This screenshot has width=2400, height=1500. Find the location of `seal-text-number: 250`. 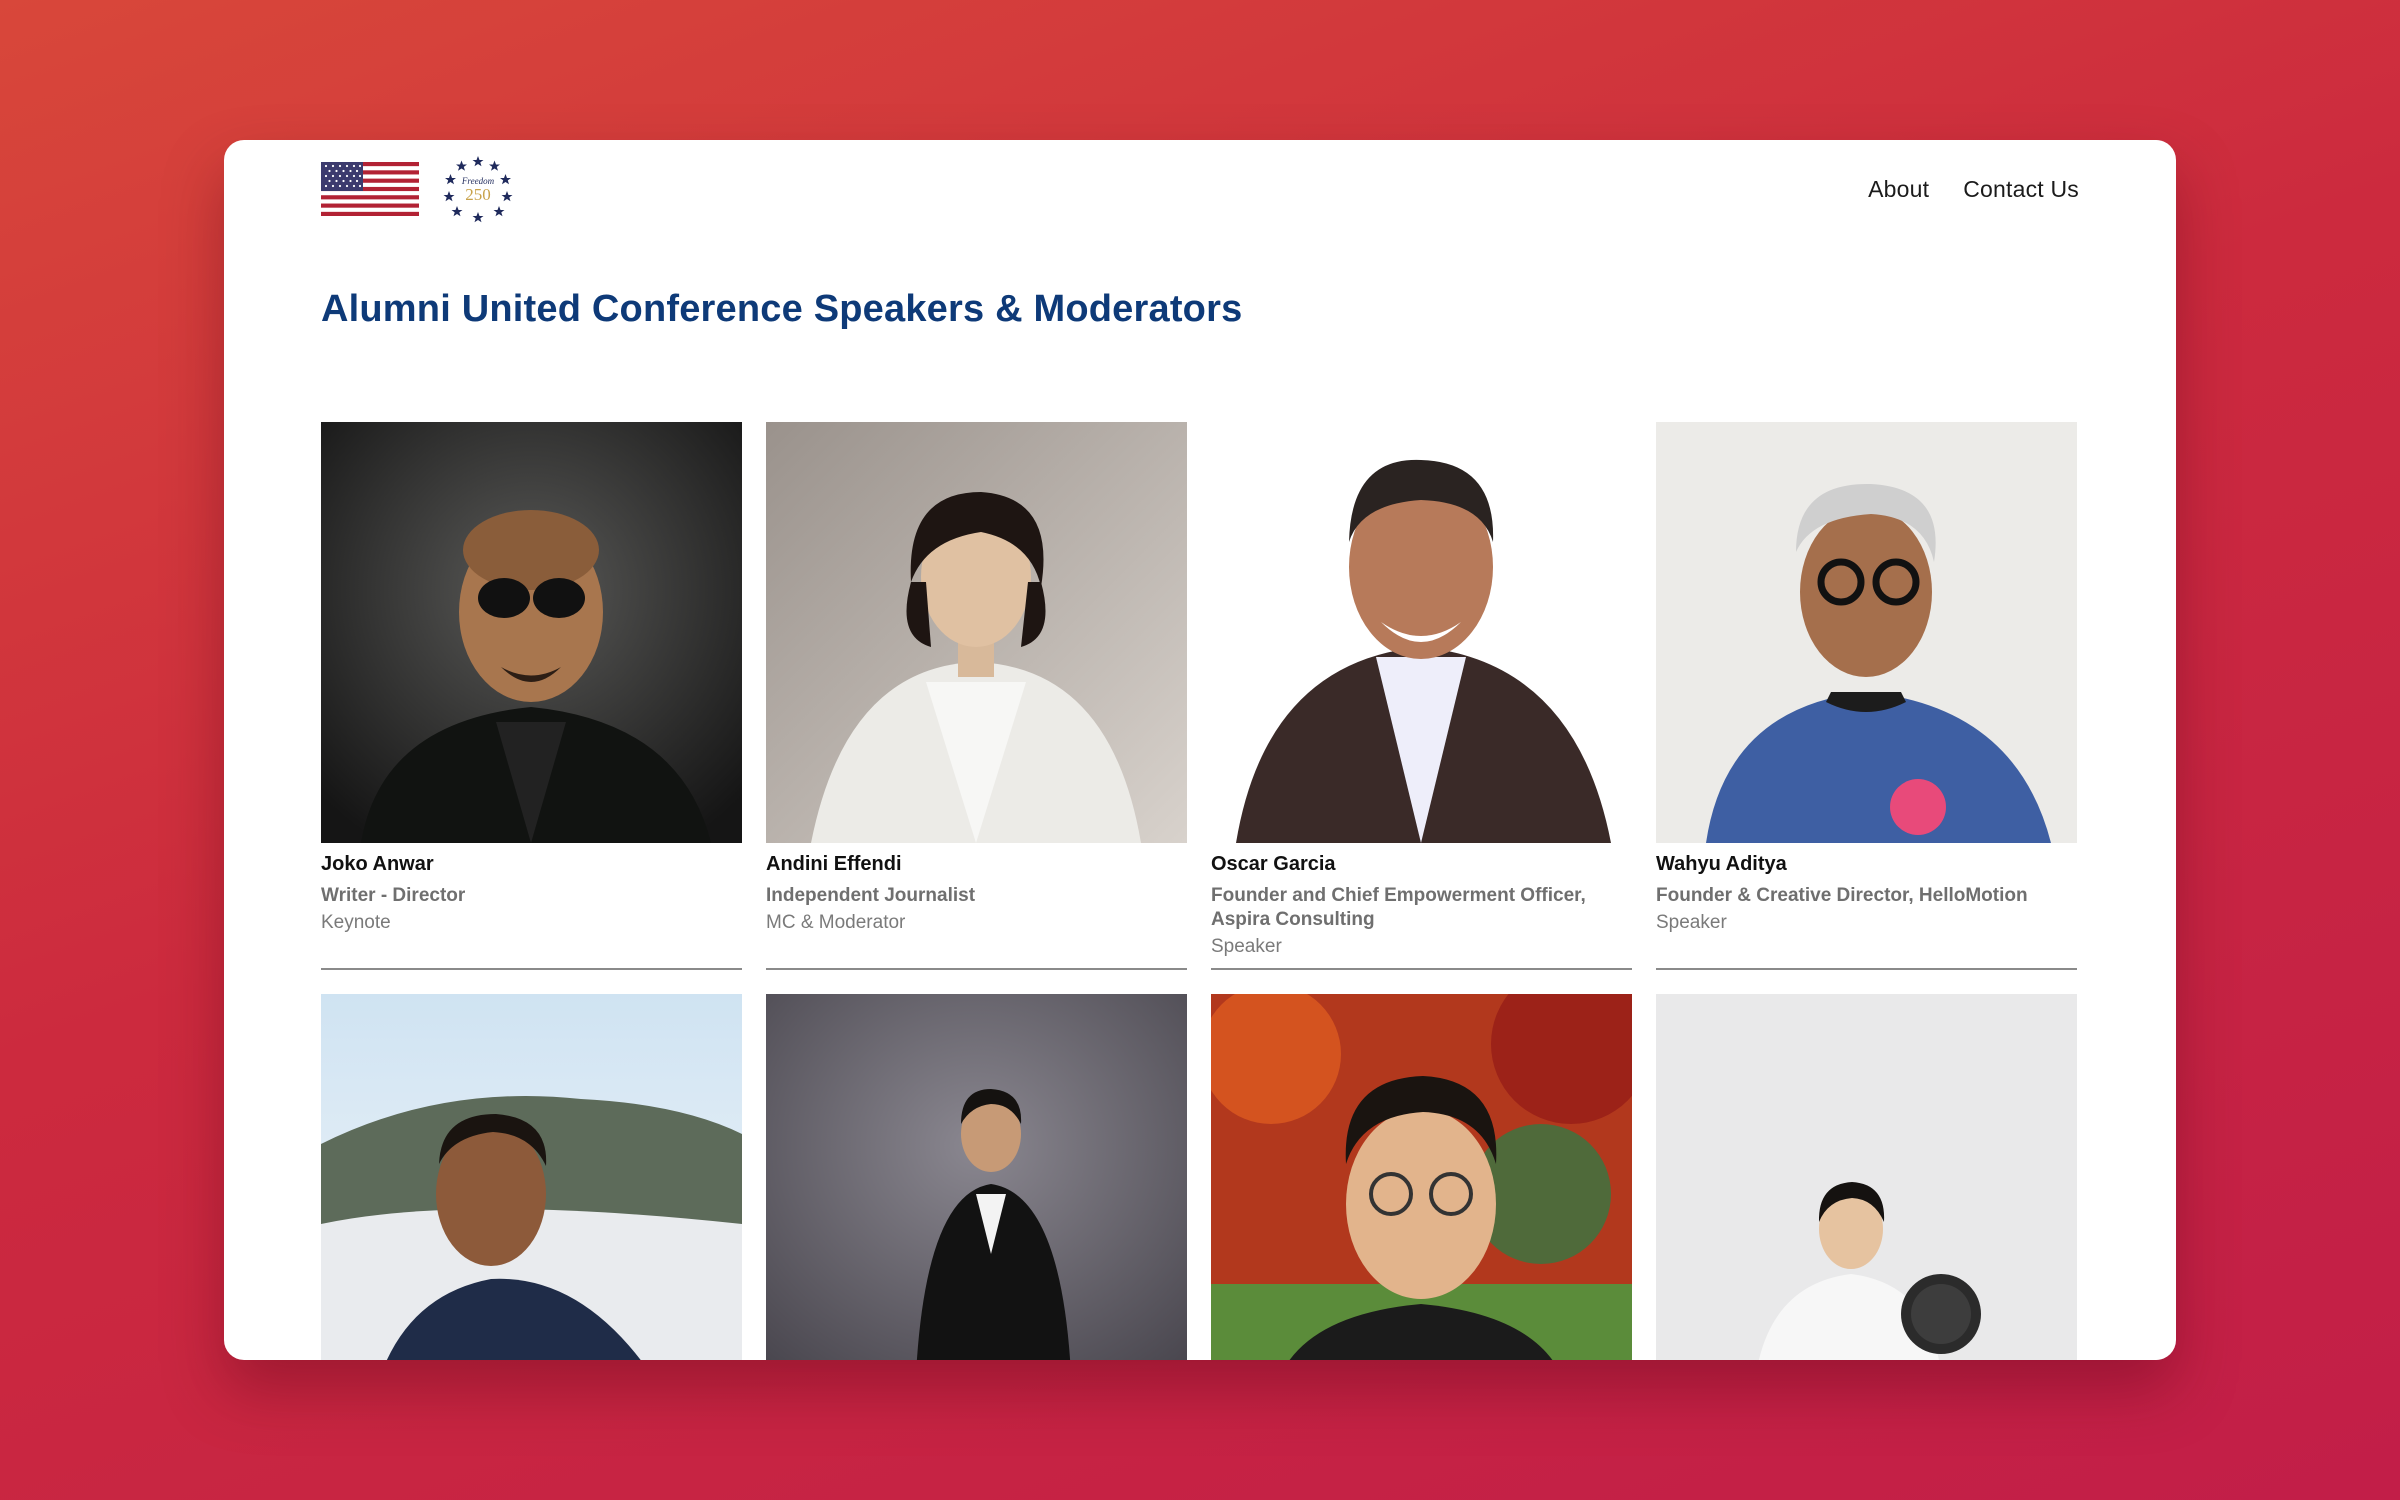

seal-text-number: 250 is located at coordinates (478, 194).